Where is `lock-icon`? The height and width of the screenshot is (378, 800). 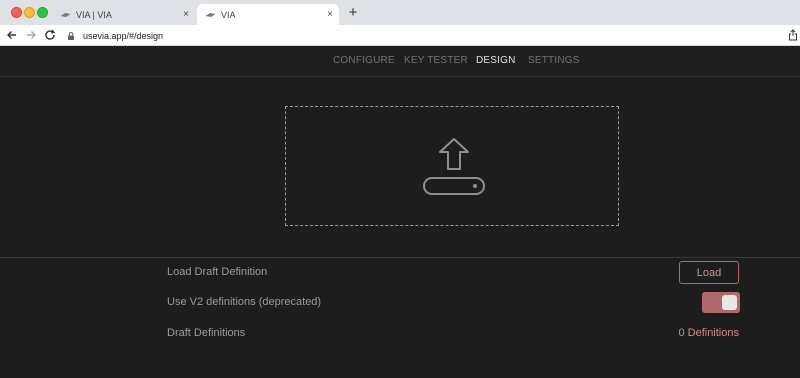 lock-icon is located at coordinates (71, 35).